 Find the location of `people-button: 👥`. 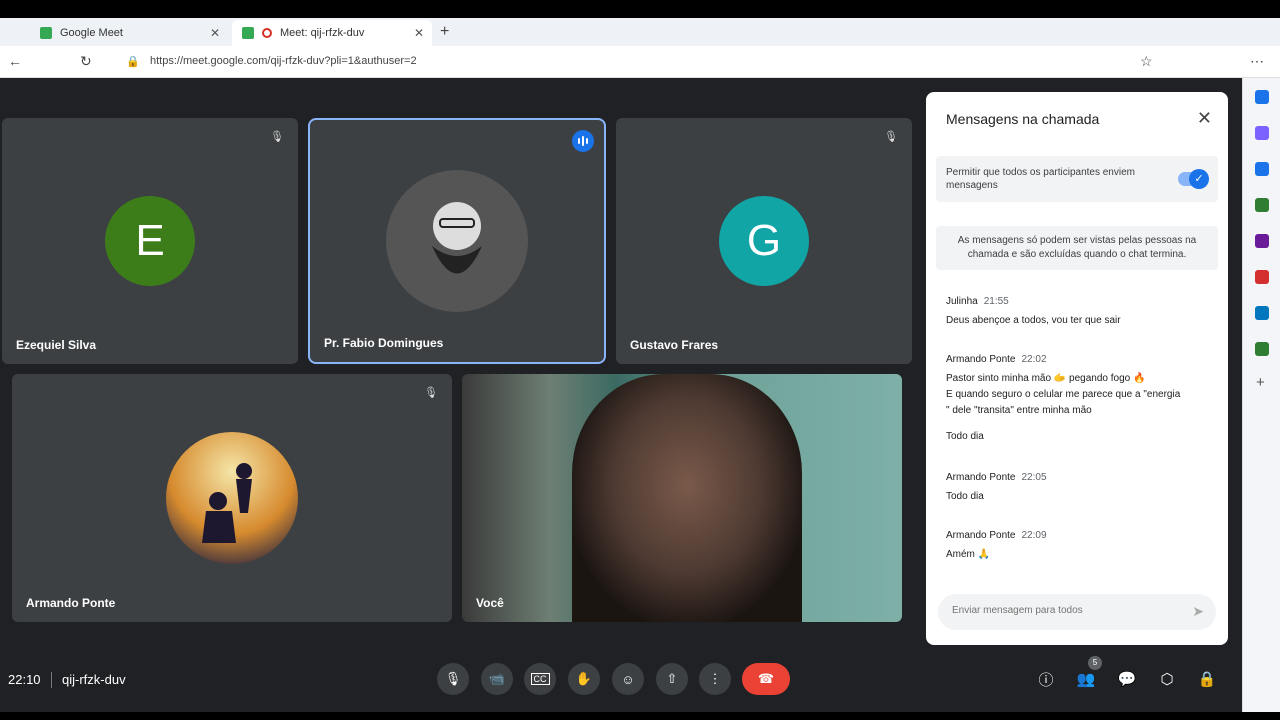

people-button: 👥 is located at coordinates (1086, 679).